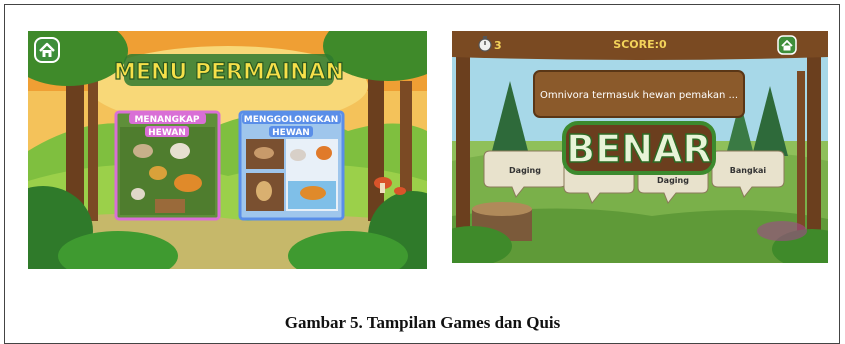 The width and height of the screenshot is (845, 344). I want to click on feedback-banner: BENAR, so click(639, 148).